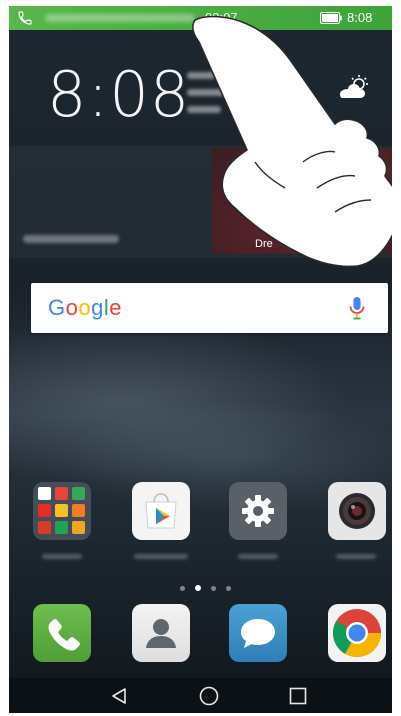 Image resolution: width=401 pixels, height=716 pixels. What do you see at coordinates (62, 556) in the screenshot?
I see `folder-label` at bounding box center [62, 556].